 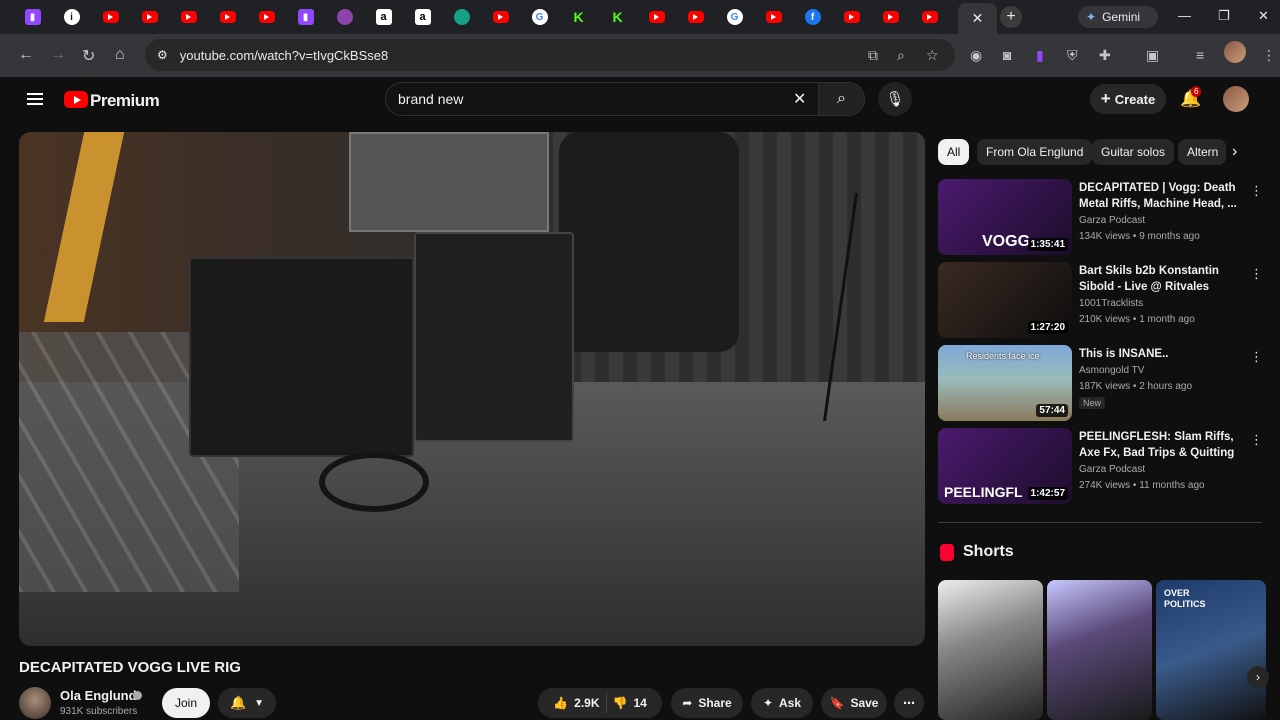 What do you see at coordinates (1112, 370) in the screenshot?
I see `recommendation-channel: Asmongold TV` at bounding box center [1112, 370].